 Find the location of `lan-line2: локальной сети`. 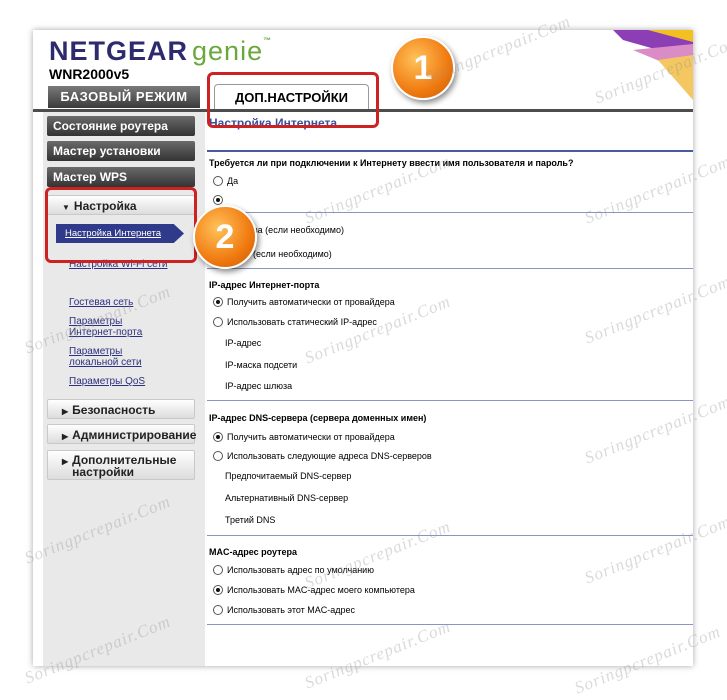

lan-line2: локальной сети is located at coordinates (105, 362).